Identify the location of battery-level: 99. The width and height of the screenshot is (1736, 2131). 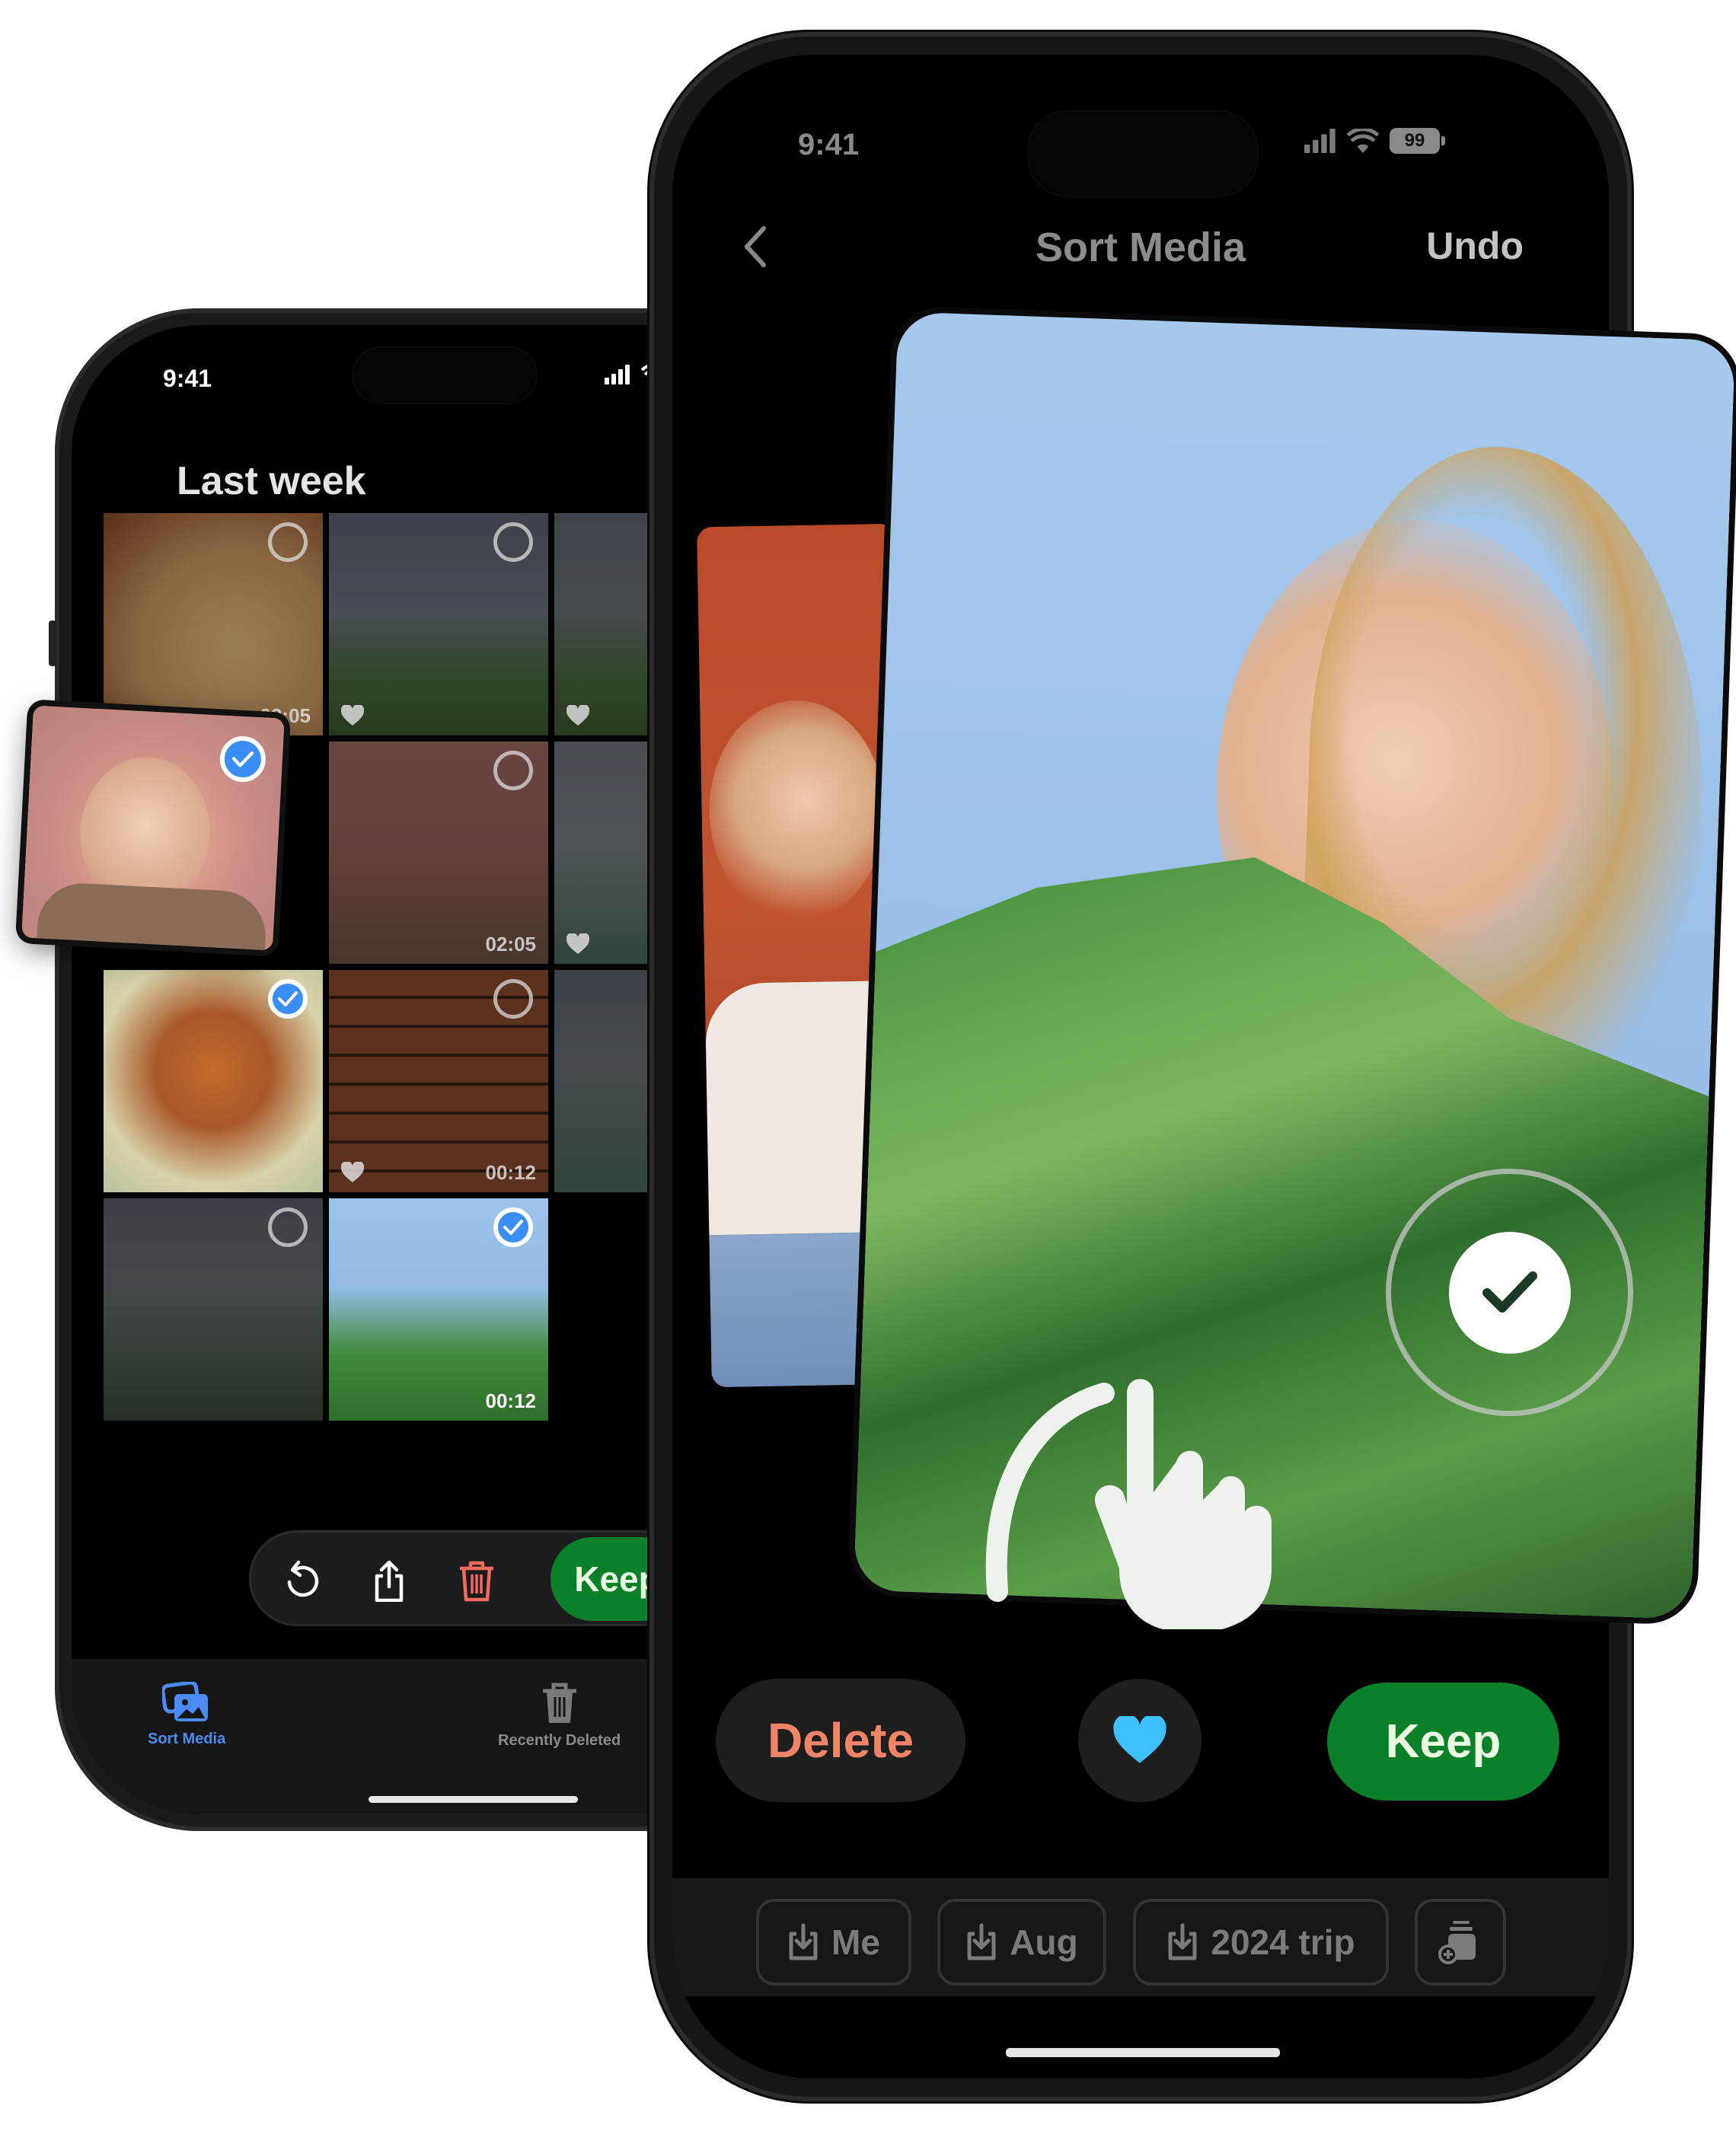
(1415, 141).